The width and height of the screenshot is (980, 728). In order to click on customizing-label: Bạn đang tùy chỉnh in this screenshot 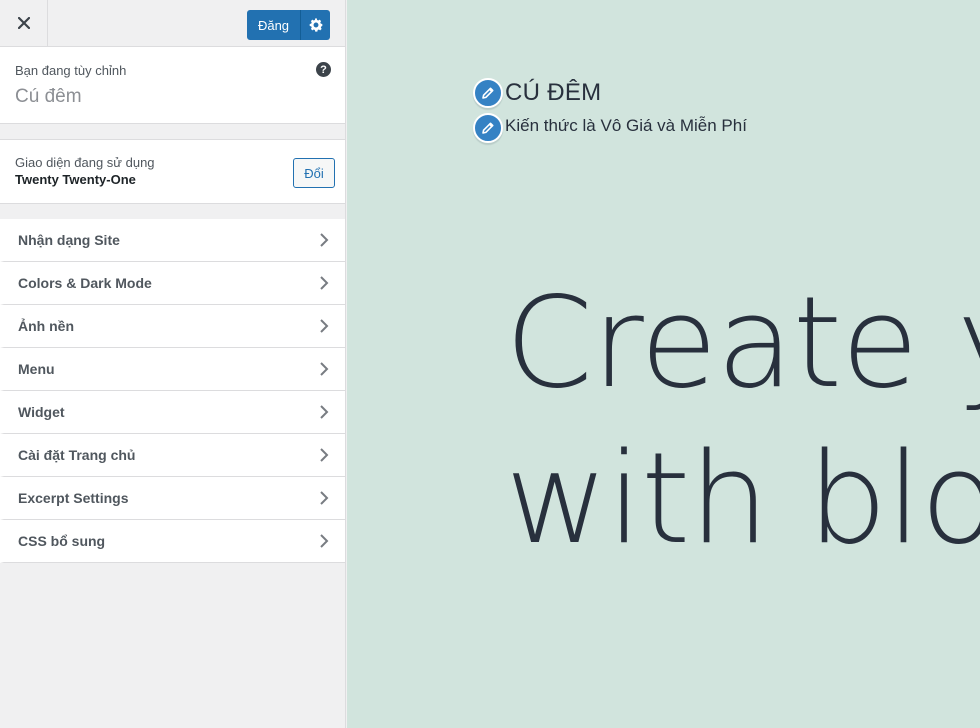, I will do `click(71, 70)`.